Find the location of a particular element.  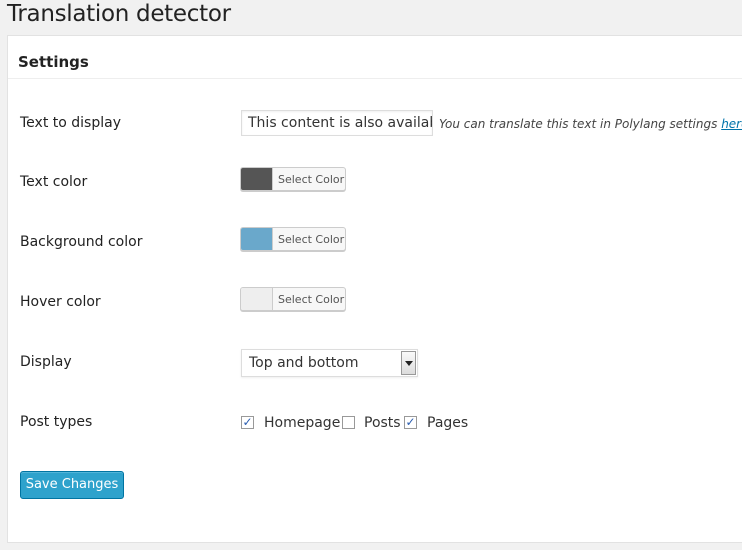

text-color-picker-button: Select Color is located at coordinates (293, 179).